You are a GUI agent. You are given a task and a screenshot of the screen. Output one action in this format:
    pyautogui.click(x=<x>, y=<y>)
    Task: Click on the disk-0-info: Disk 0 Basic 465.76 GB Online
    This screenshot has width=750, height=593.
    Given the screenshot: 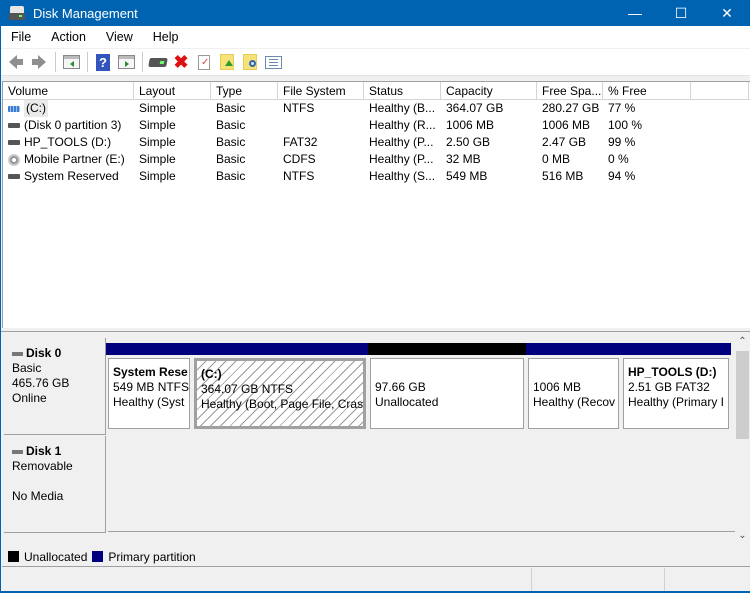 What is the action you would take?
    pyautogui.click(x=55, y=386)
    